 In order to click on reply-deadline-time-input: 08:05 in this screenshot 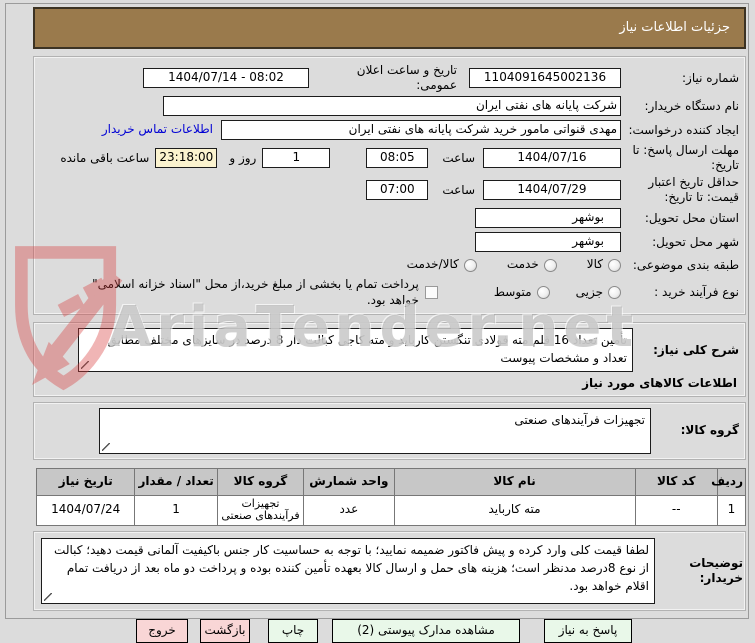, I will do `click(397, 158)`.